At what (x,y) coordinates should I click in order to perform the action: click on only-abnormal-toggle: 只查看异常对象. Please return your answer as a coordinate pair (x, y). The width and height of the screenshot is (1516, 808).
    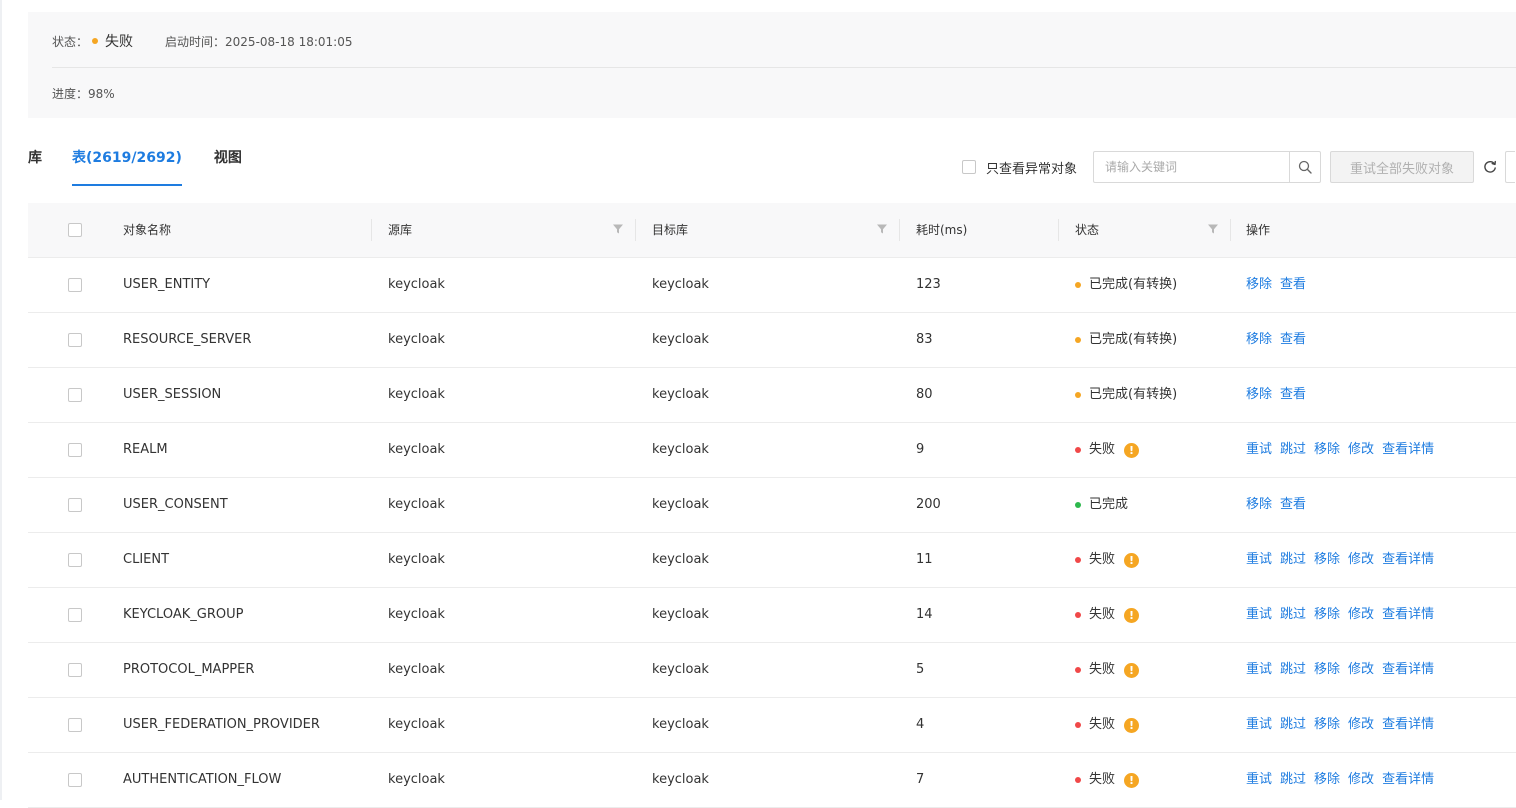
    Looking at the image, I should click on (1019, 167).